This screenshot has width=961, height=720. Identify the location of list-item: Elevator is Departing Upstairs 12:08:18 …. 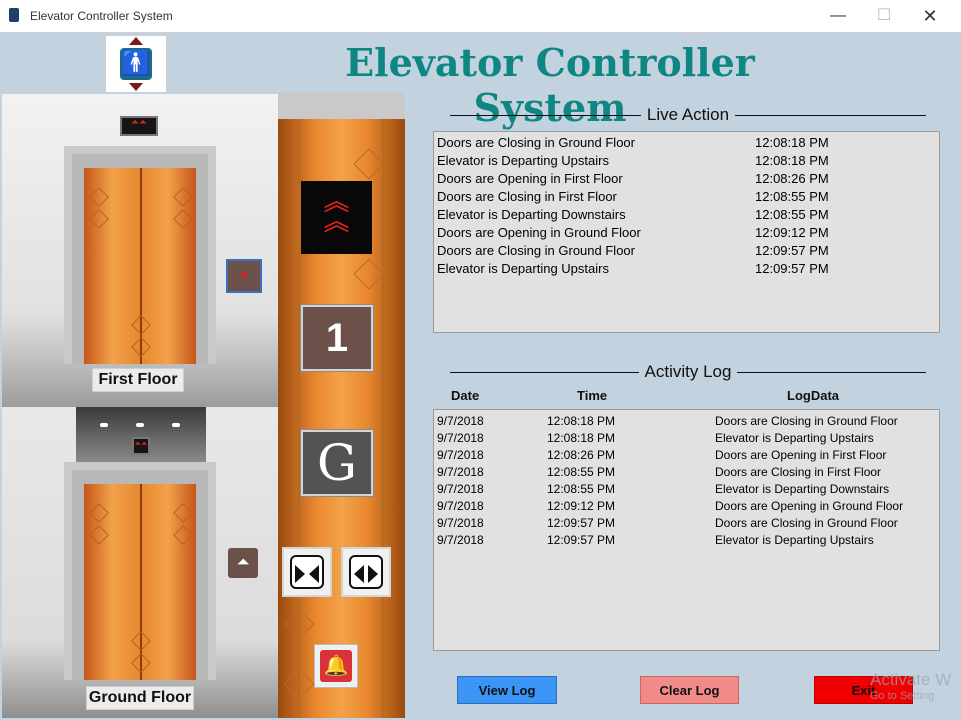
(633, 160).